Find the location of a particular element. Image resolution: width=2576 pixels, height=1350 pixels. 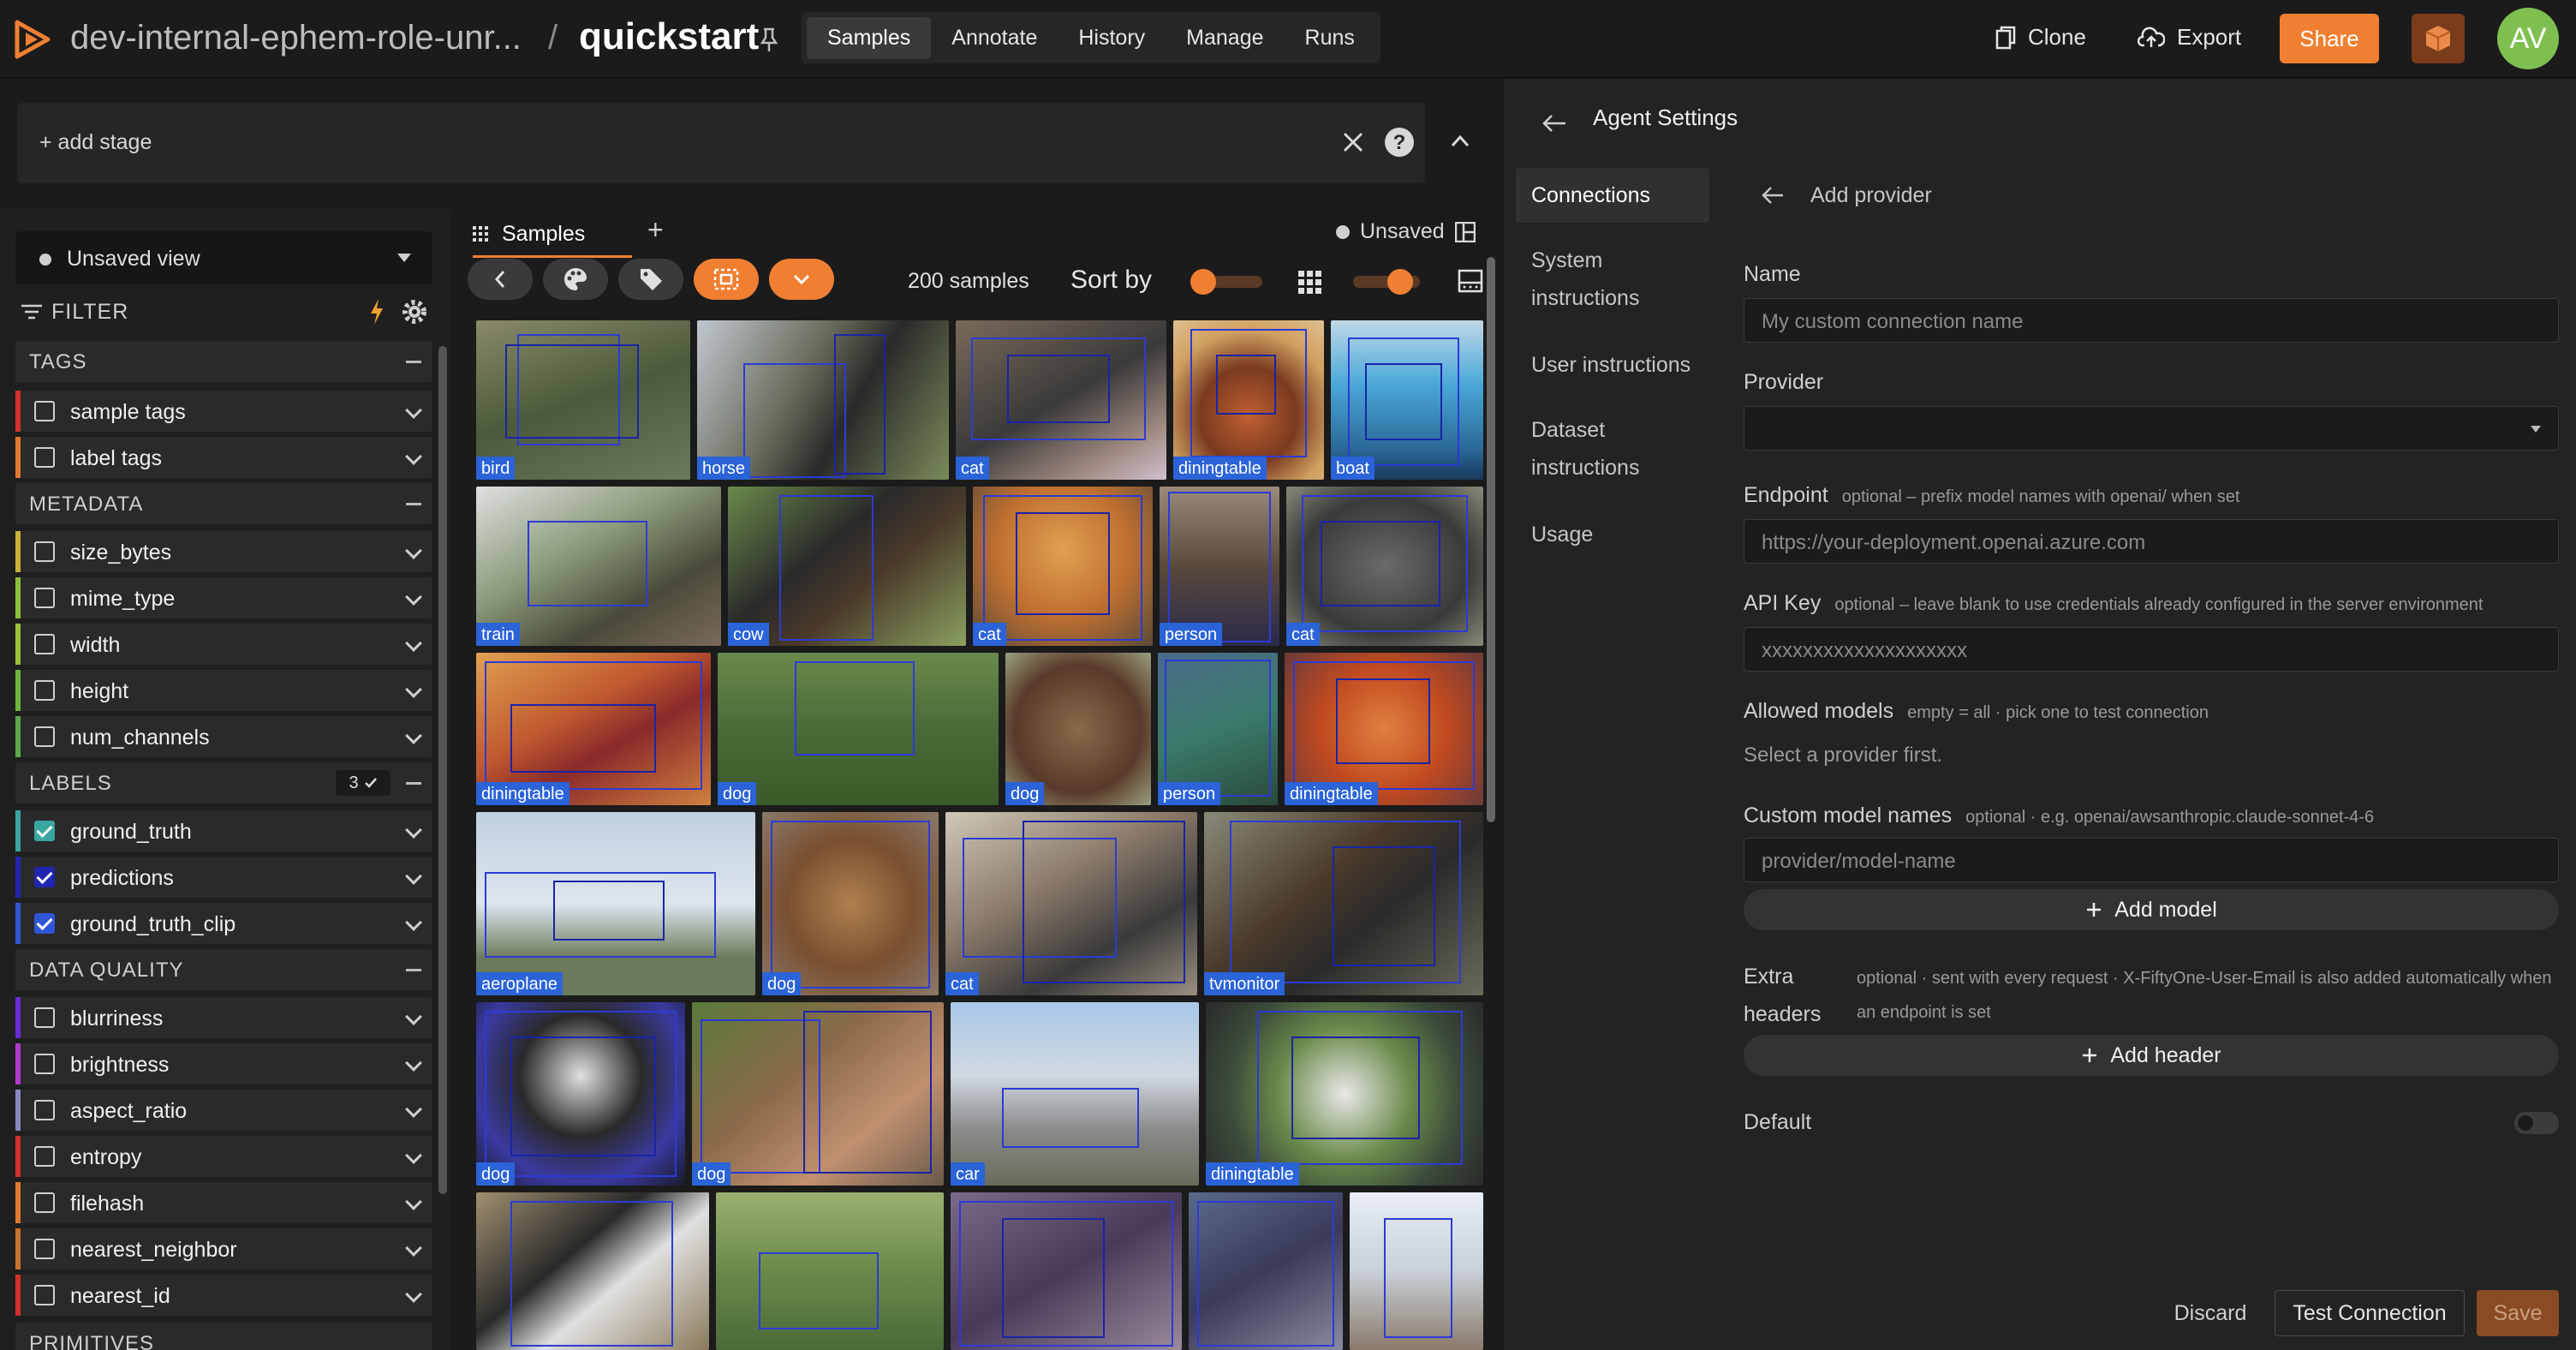

filter-row-blurriness: blurriness is located at coordinates (224, 1018).